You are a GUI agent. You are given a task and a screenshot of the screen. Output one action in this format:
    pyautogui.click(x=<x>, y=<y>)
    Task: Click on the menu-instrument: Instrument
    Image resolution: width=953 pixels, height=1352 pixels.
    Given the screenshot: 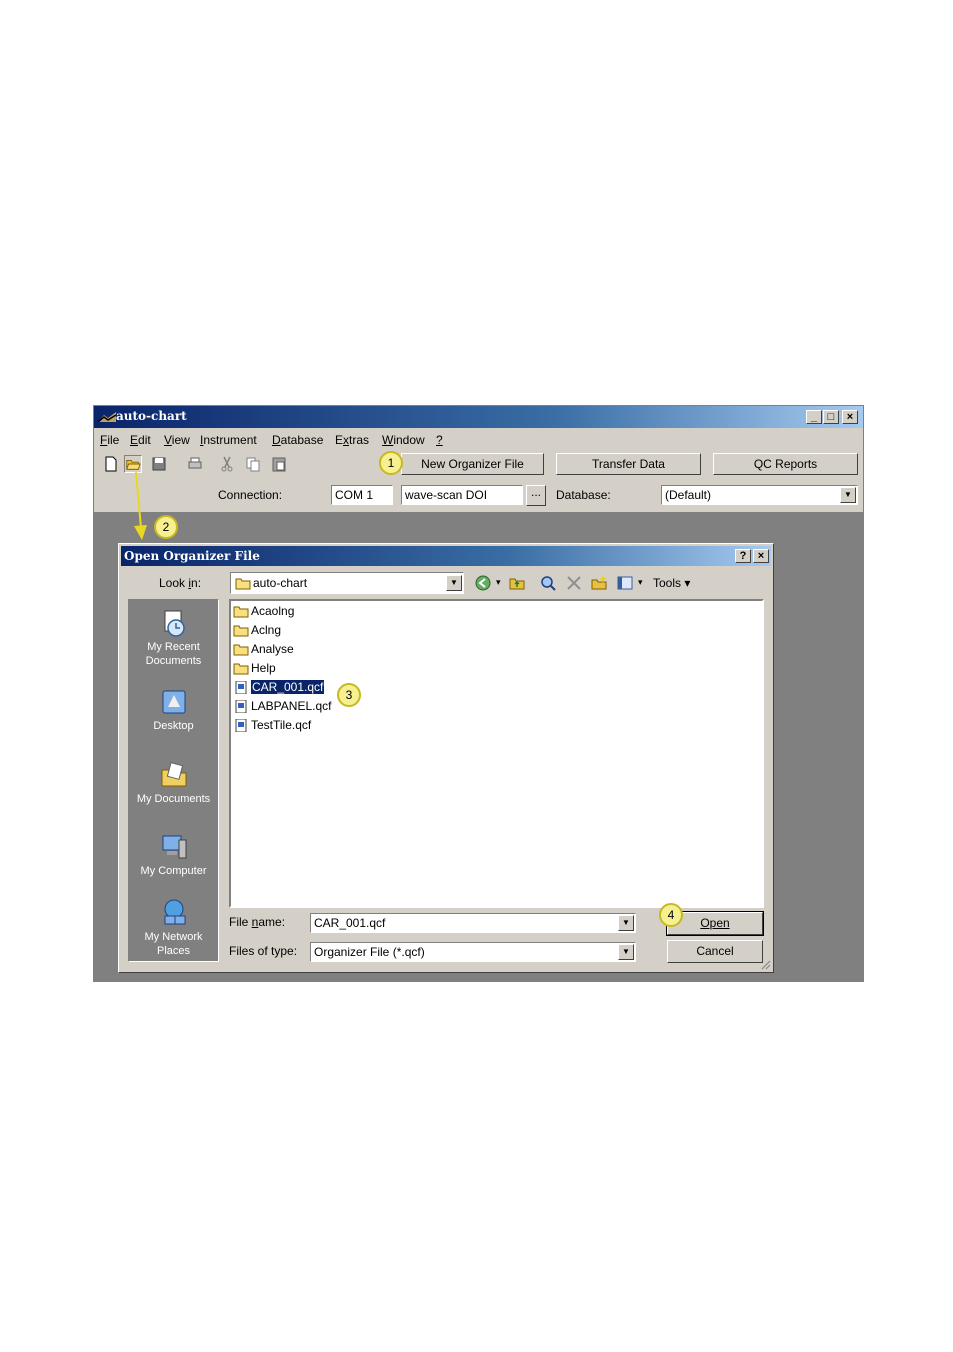 What is the action you would take?
    pyautogui.click(x=228, y=440)
    